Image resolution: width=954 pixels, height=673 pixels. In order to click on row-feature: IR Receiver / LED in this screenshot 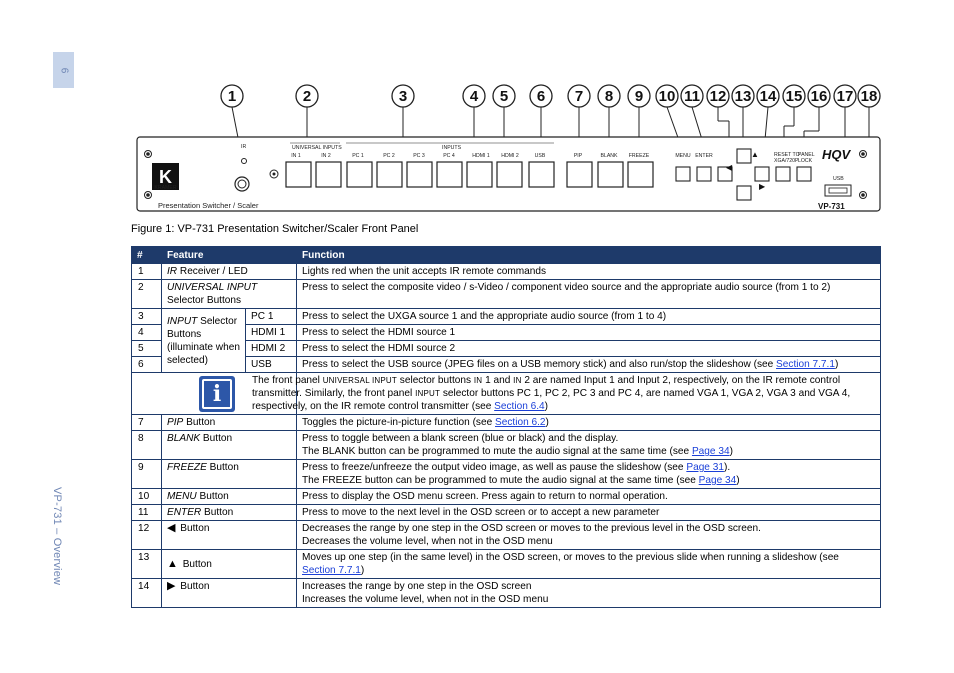, I will do `click(229, 271)`.